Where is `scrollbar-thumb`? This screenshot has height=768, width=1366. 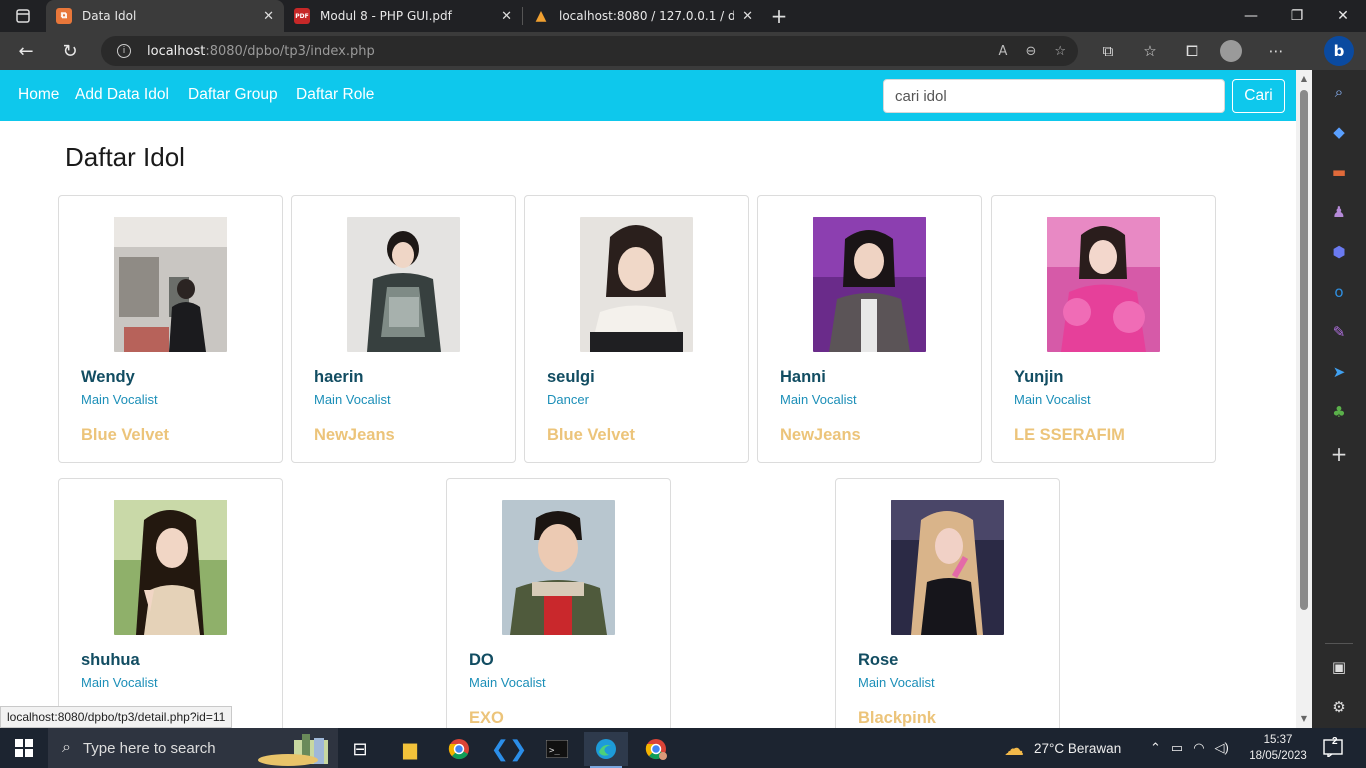 scrollbar-thumb is located at coordinates (1304, 350).